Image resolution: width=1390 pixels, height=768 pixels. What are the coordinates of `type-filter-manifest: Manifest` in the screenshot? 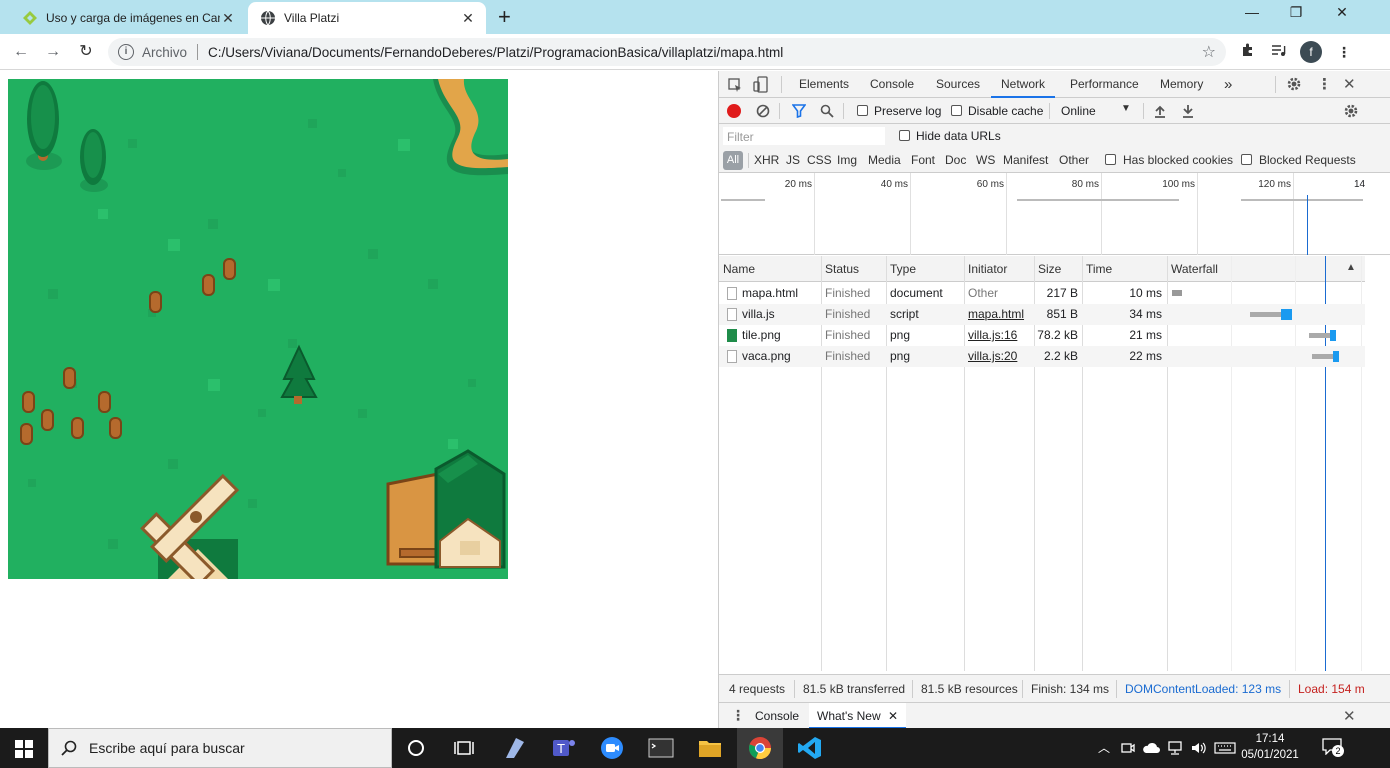 It's located at (1025, 160).